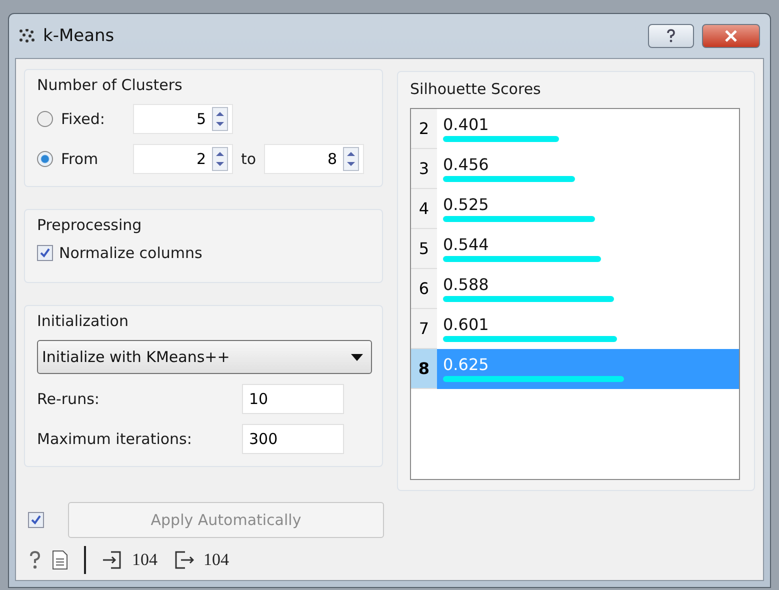  I want to click on score-row: 2 0.401, so click(575, 129).